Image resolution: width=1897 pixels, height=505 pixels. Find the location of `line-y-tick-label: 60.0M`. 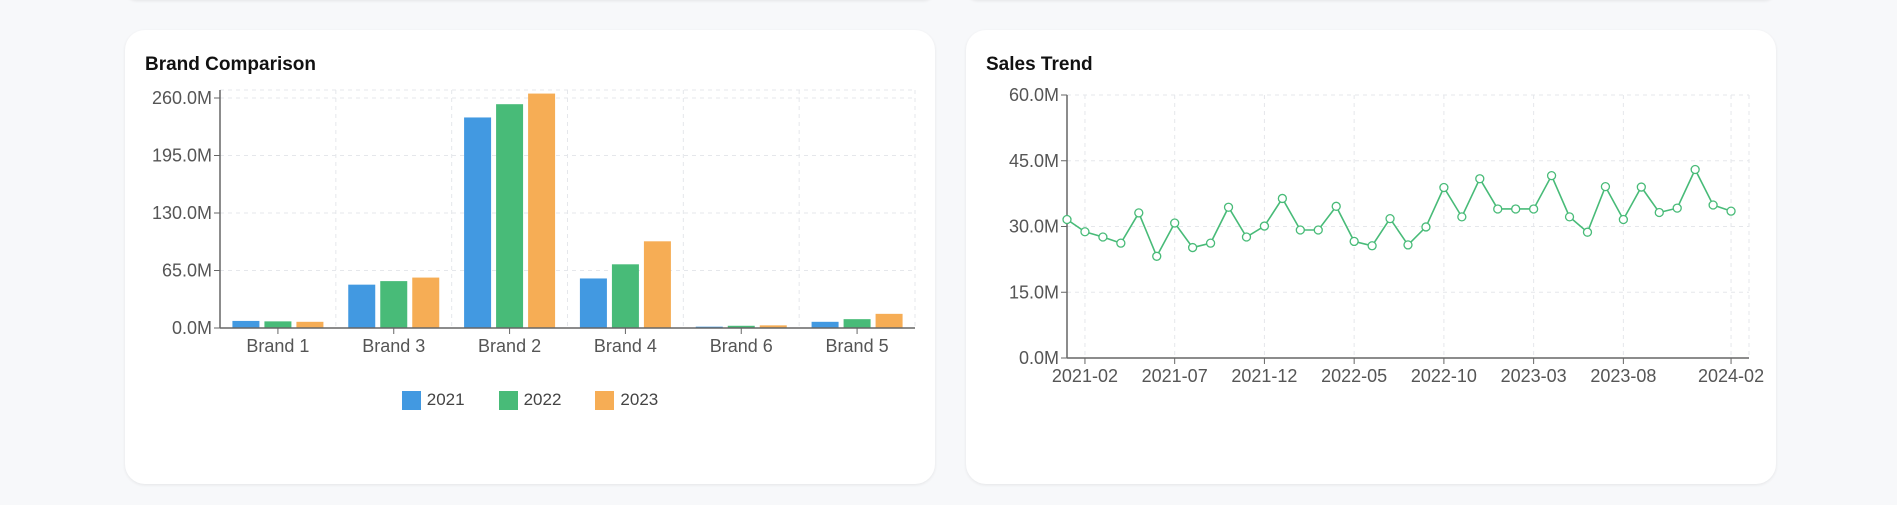

line-y-tick-label: 60.0M is located at coordinates (1034, 95).